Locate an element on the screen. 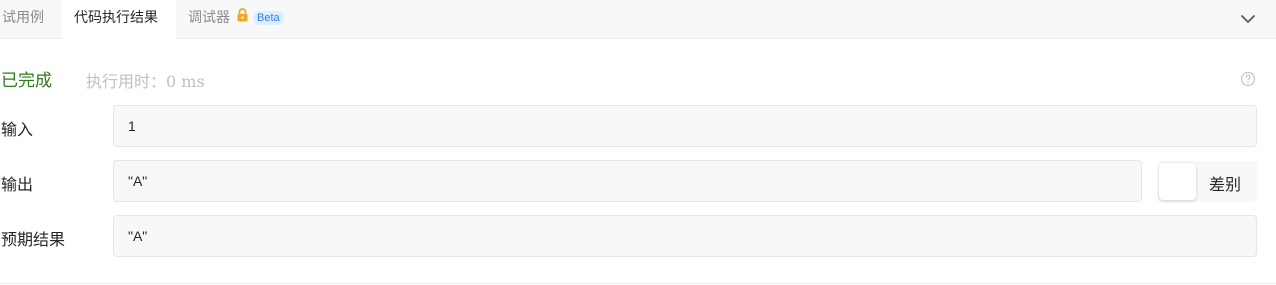 This screenshot has width=1276, height=285. input-value: 1 is located at coordinates (685, 126).